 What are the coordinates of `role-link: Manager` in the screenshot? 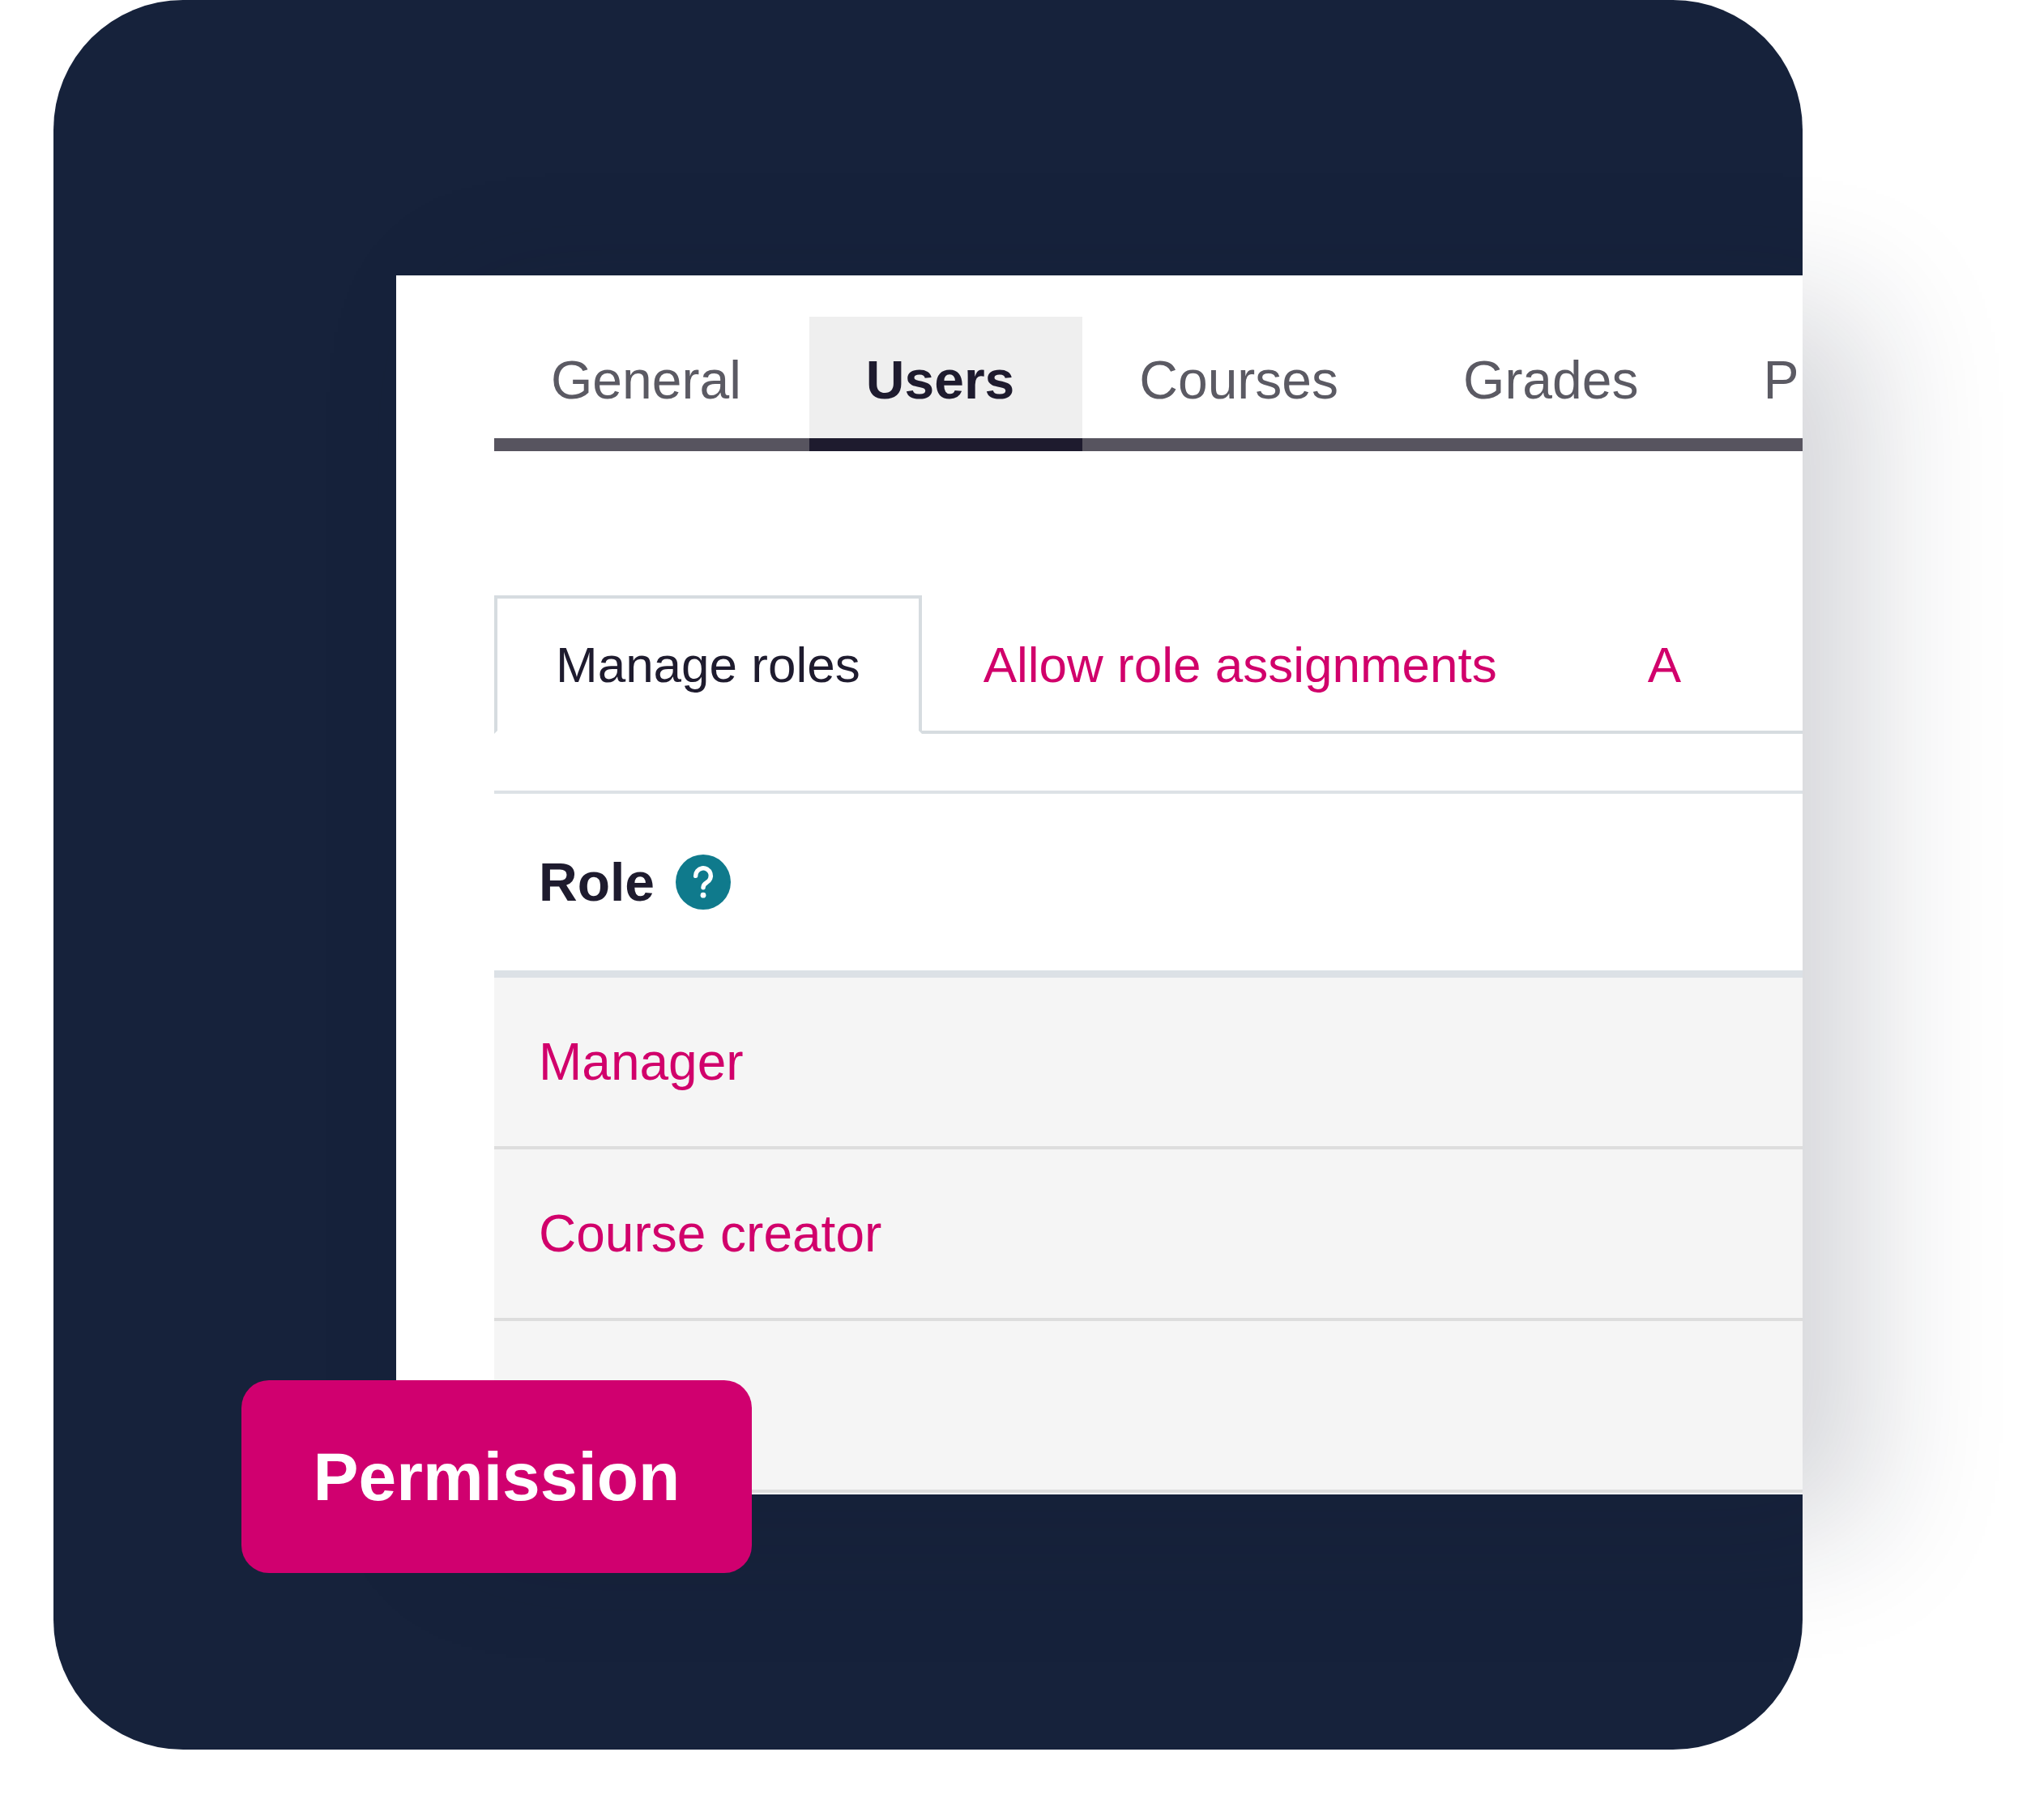 It's located at (641, 1062).